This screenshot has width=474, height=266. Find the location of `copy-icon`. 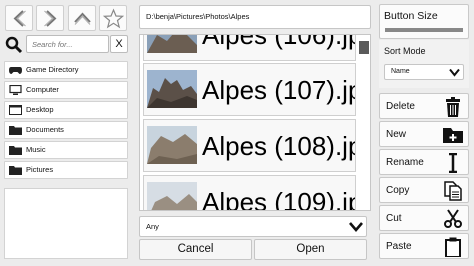

copy-icon is located at coordinates (453, 191).